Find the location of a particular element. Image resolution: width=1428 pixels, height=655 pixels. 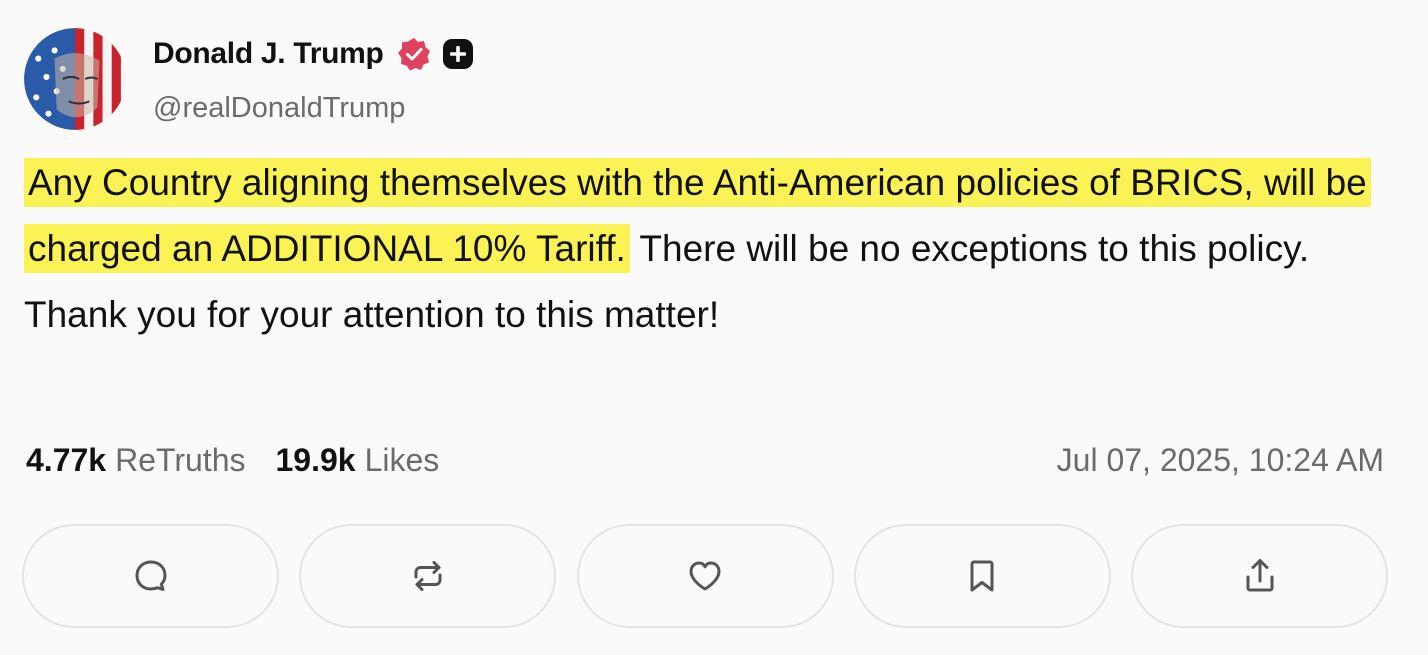

share-button is located at coordinates (1259, 576).